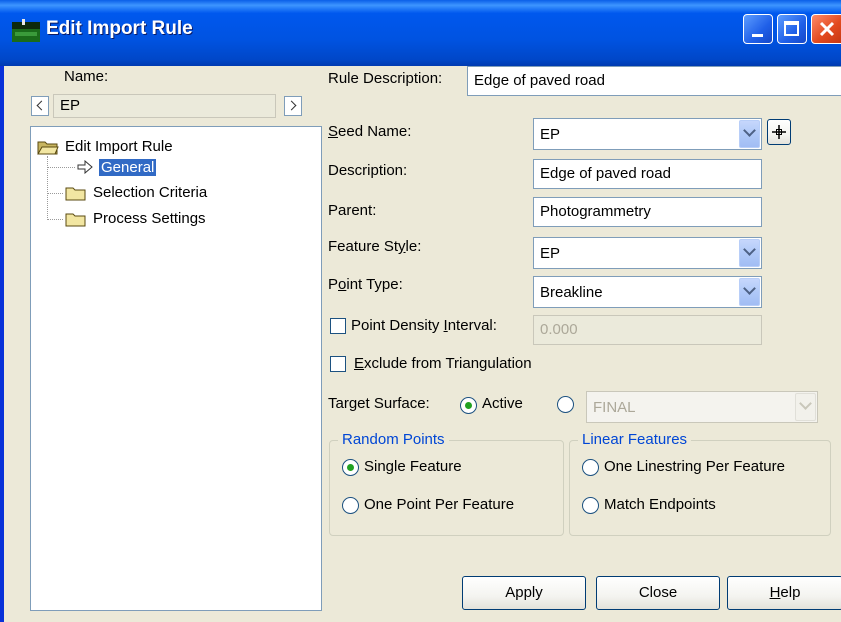 Image resolution: width=841 pixels, height=622 pixels. What do you see at coordinates (647, 174) in the screenshot?
I see `description-input: Edge of paved road` at bounding box center [647, 174].